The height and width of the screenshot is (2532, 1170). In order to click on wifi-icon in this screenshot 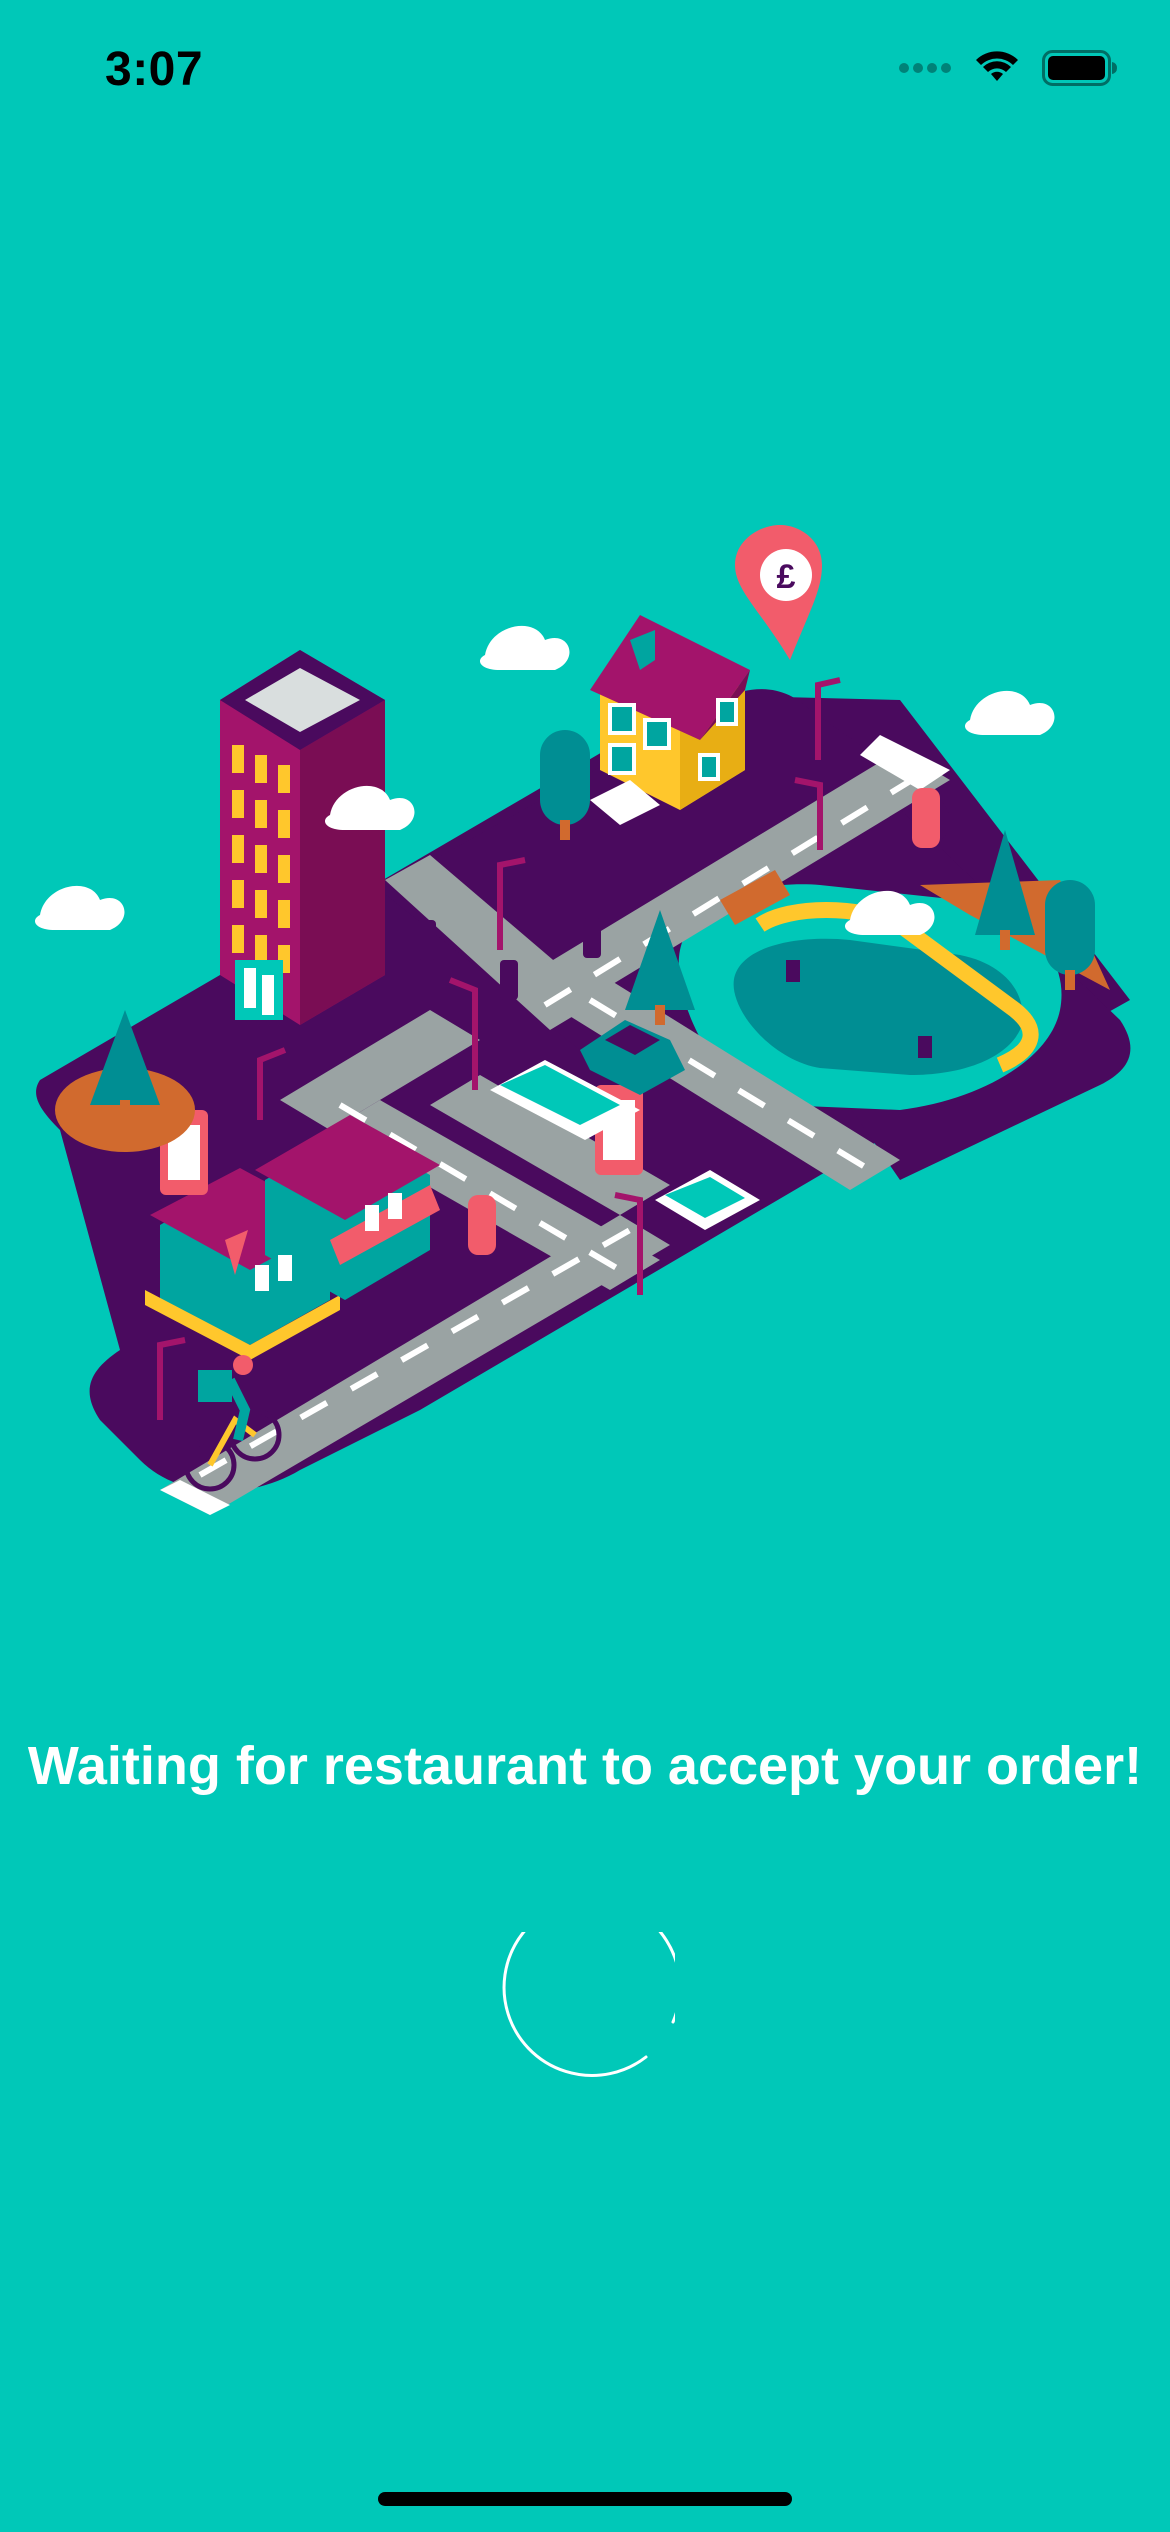, I will do `click(997, 66)`.